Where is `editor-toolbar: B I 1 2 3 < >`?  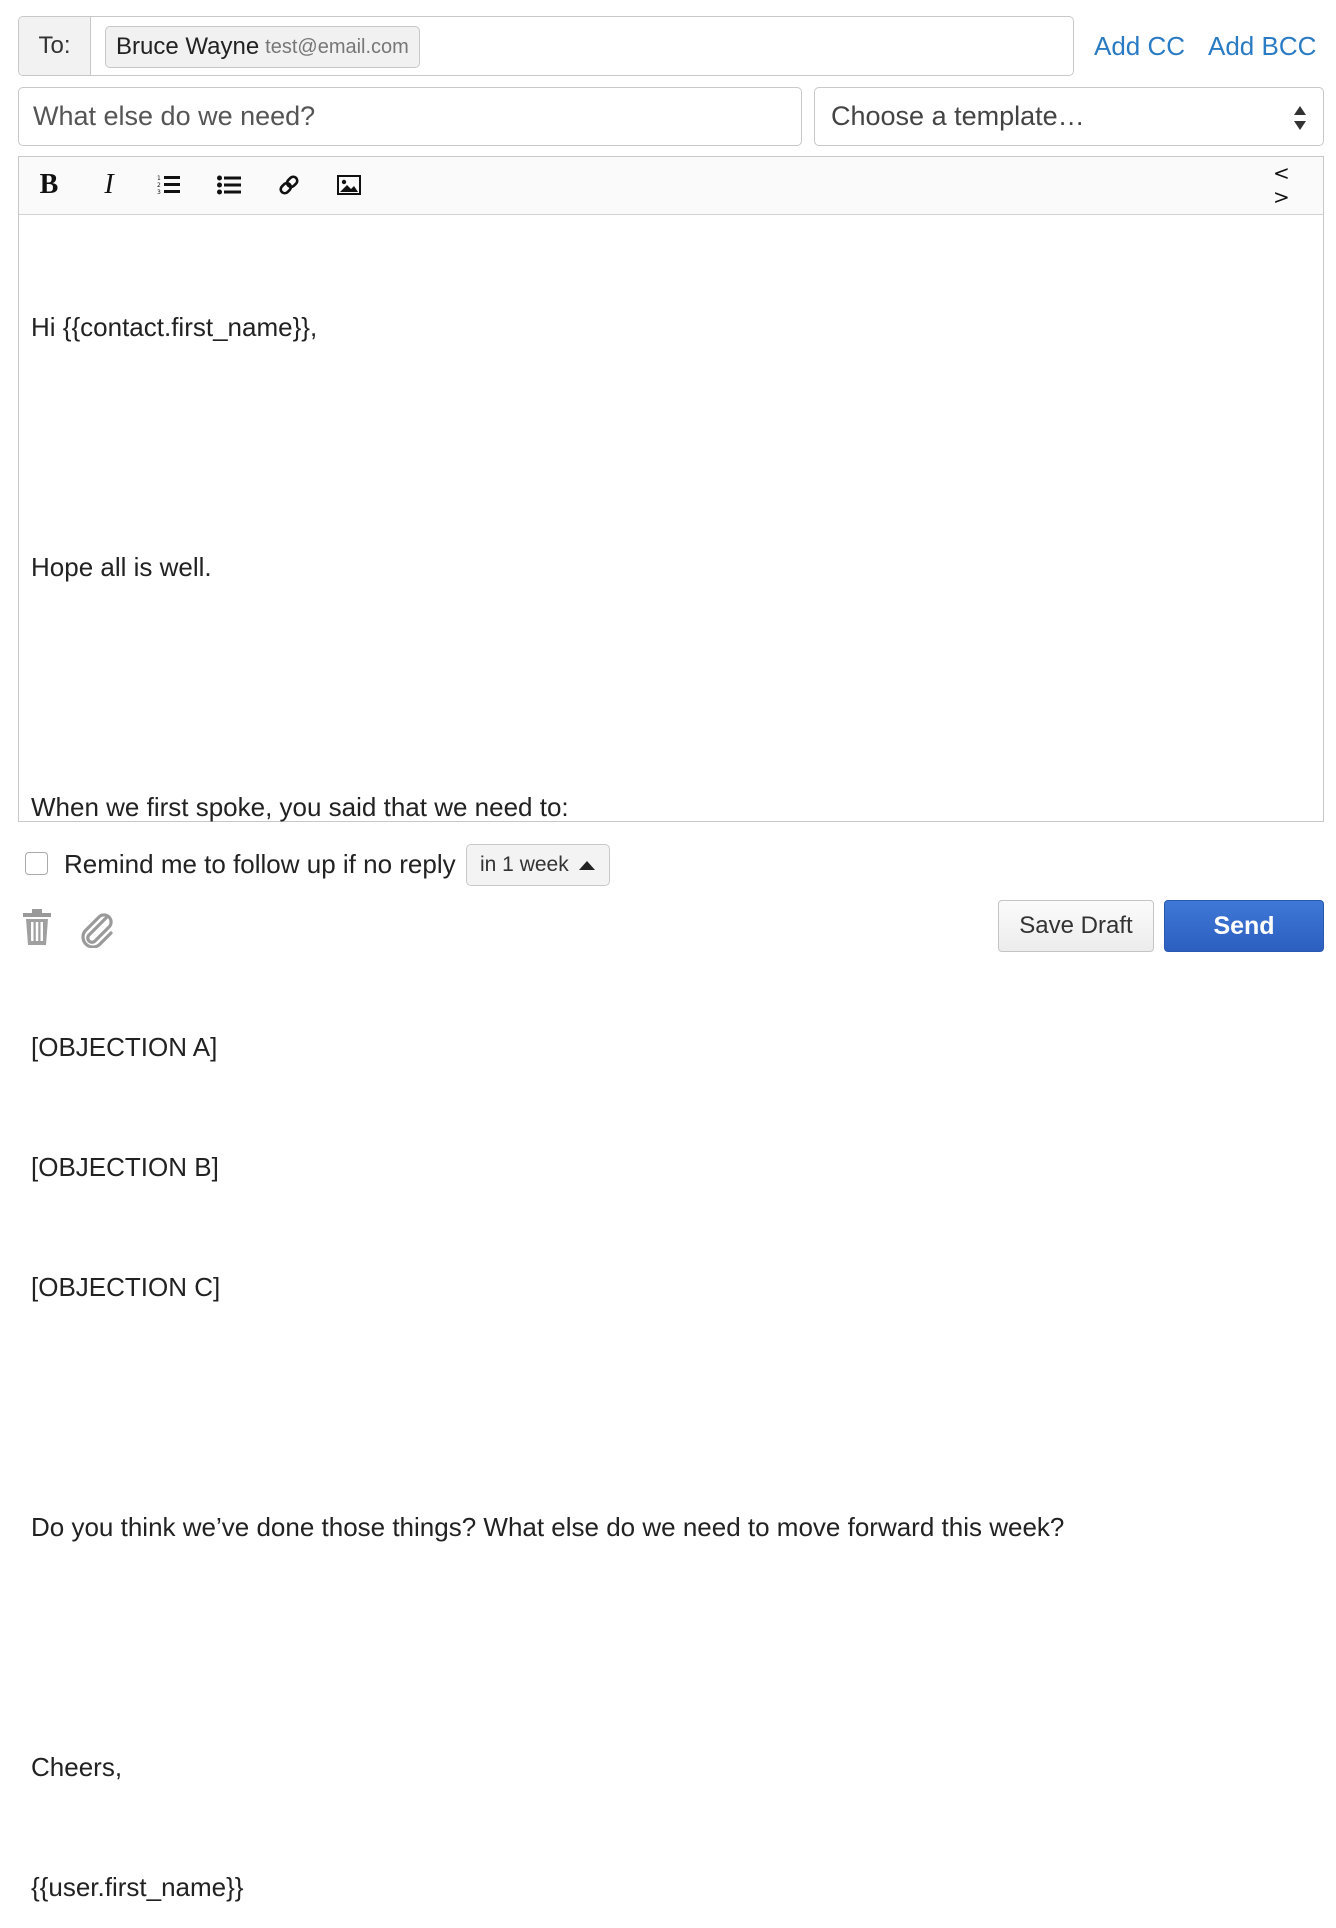
editor-toolbar: B I 1 2 3 < > is located at coordinates (671, 186).